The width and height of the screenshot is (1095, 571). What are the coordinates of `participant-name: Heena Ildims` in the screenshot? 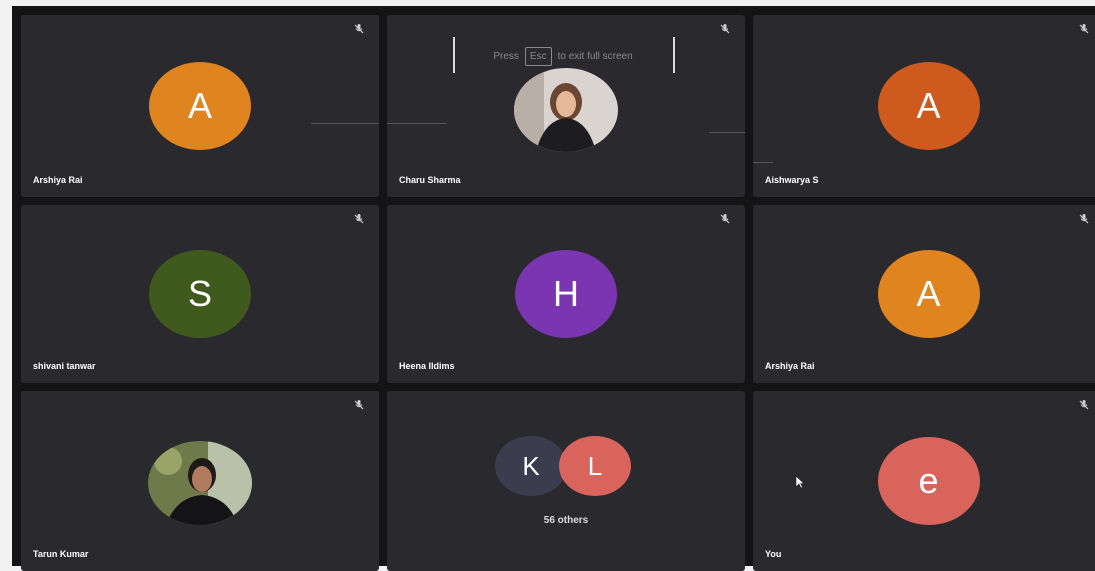 It's located at (427, 366).